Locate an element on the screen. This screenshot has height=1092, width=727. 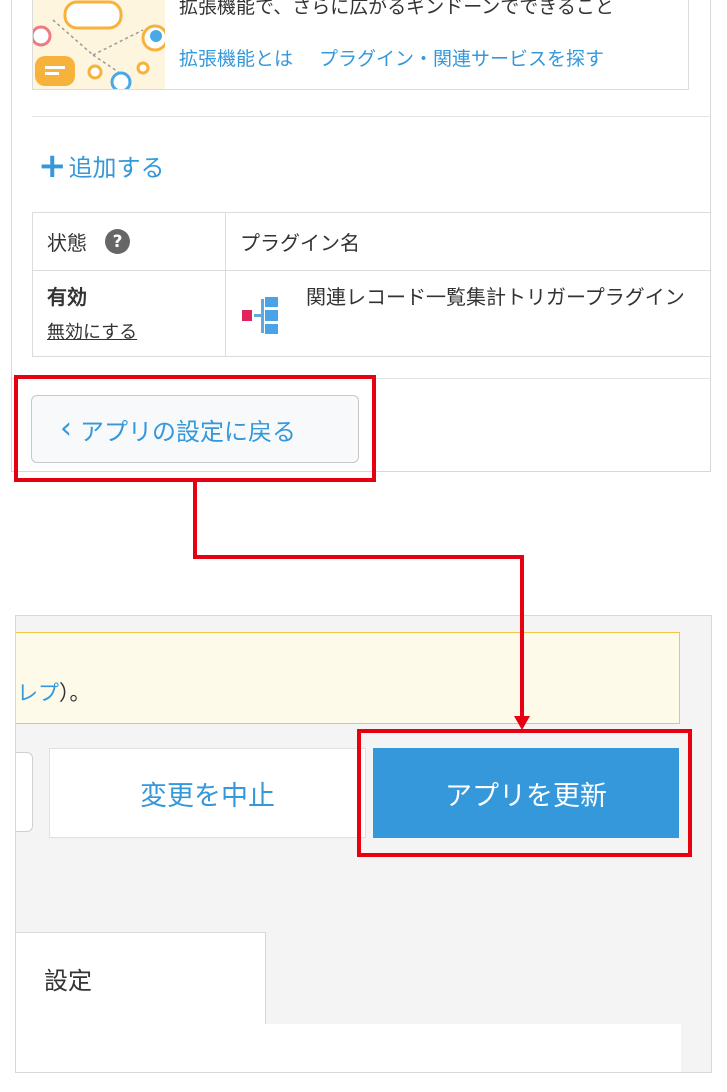
notice-box: レプ）。 is located at coordinates (348, 678).